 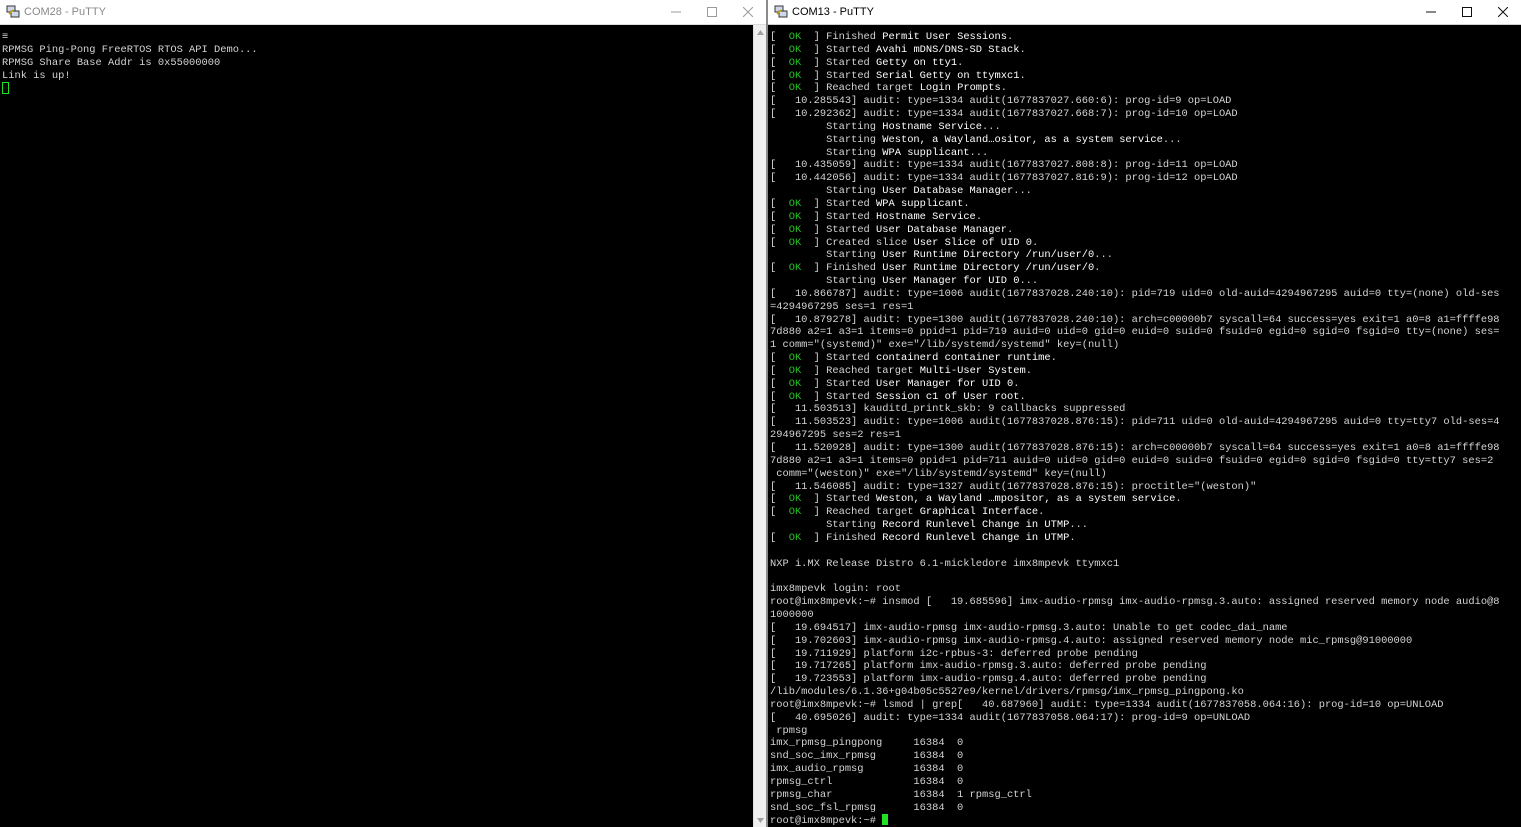 I want to click on terminal-line: Link is up!, so click(x=36, y=76).